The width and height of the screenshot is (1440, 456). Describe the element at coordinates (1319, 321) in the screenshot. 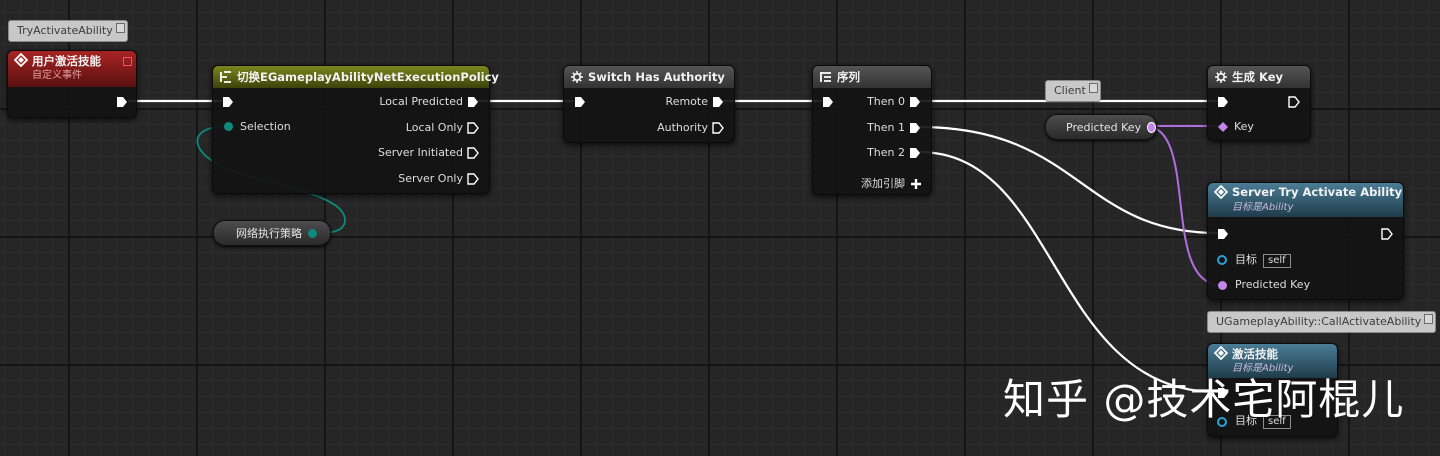

I see `comment-text: UGameplayAbility::CallActivateAbility` at that location.